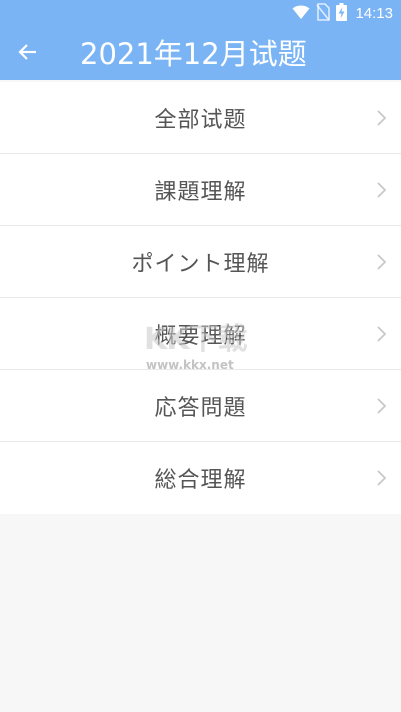 This screenshot has height=712, width=401. Describe the element at coordinates (323, 14) in the screenshot. I see `no-sim-icon` at that location.